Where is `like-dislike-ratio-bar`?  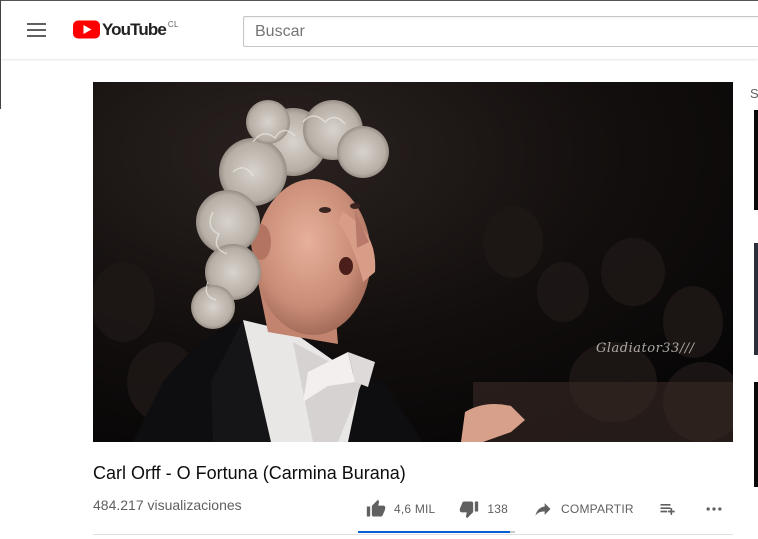 like-dislike-ratio-bar is located at coordinates (436, 532).